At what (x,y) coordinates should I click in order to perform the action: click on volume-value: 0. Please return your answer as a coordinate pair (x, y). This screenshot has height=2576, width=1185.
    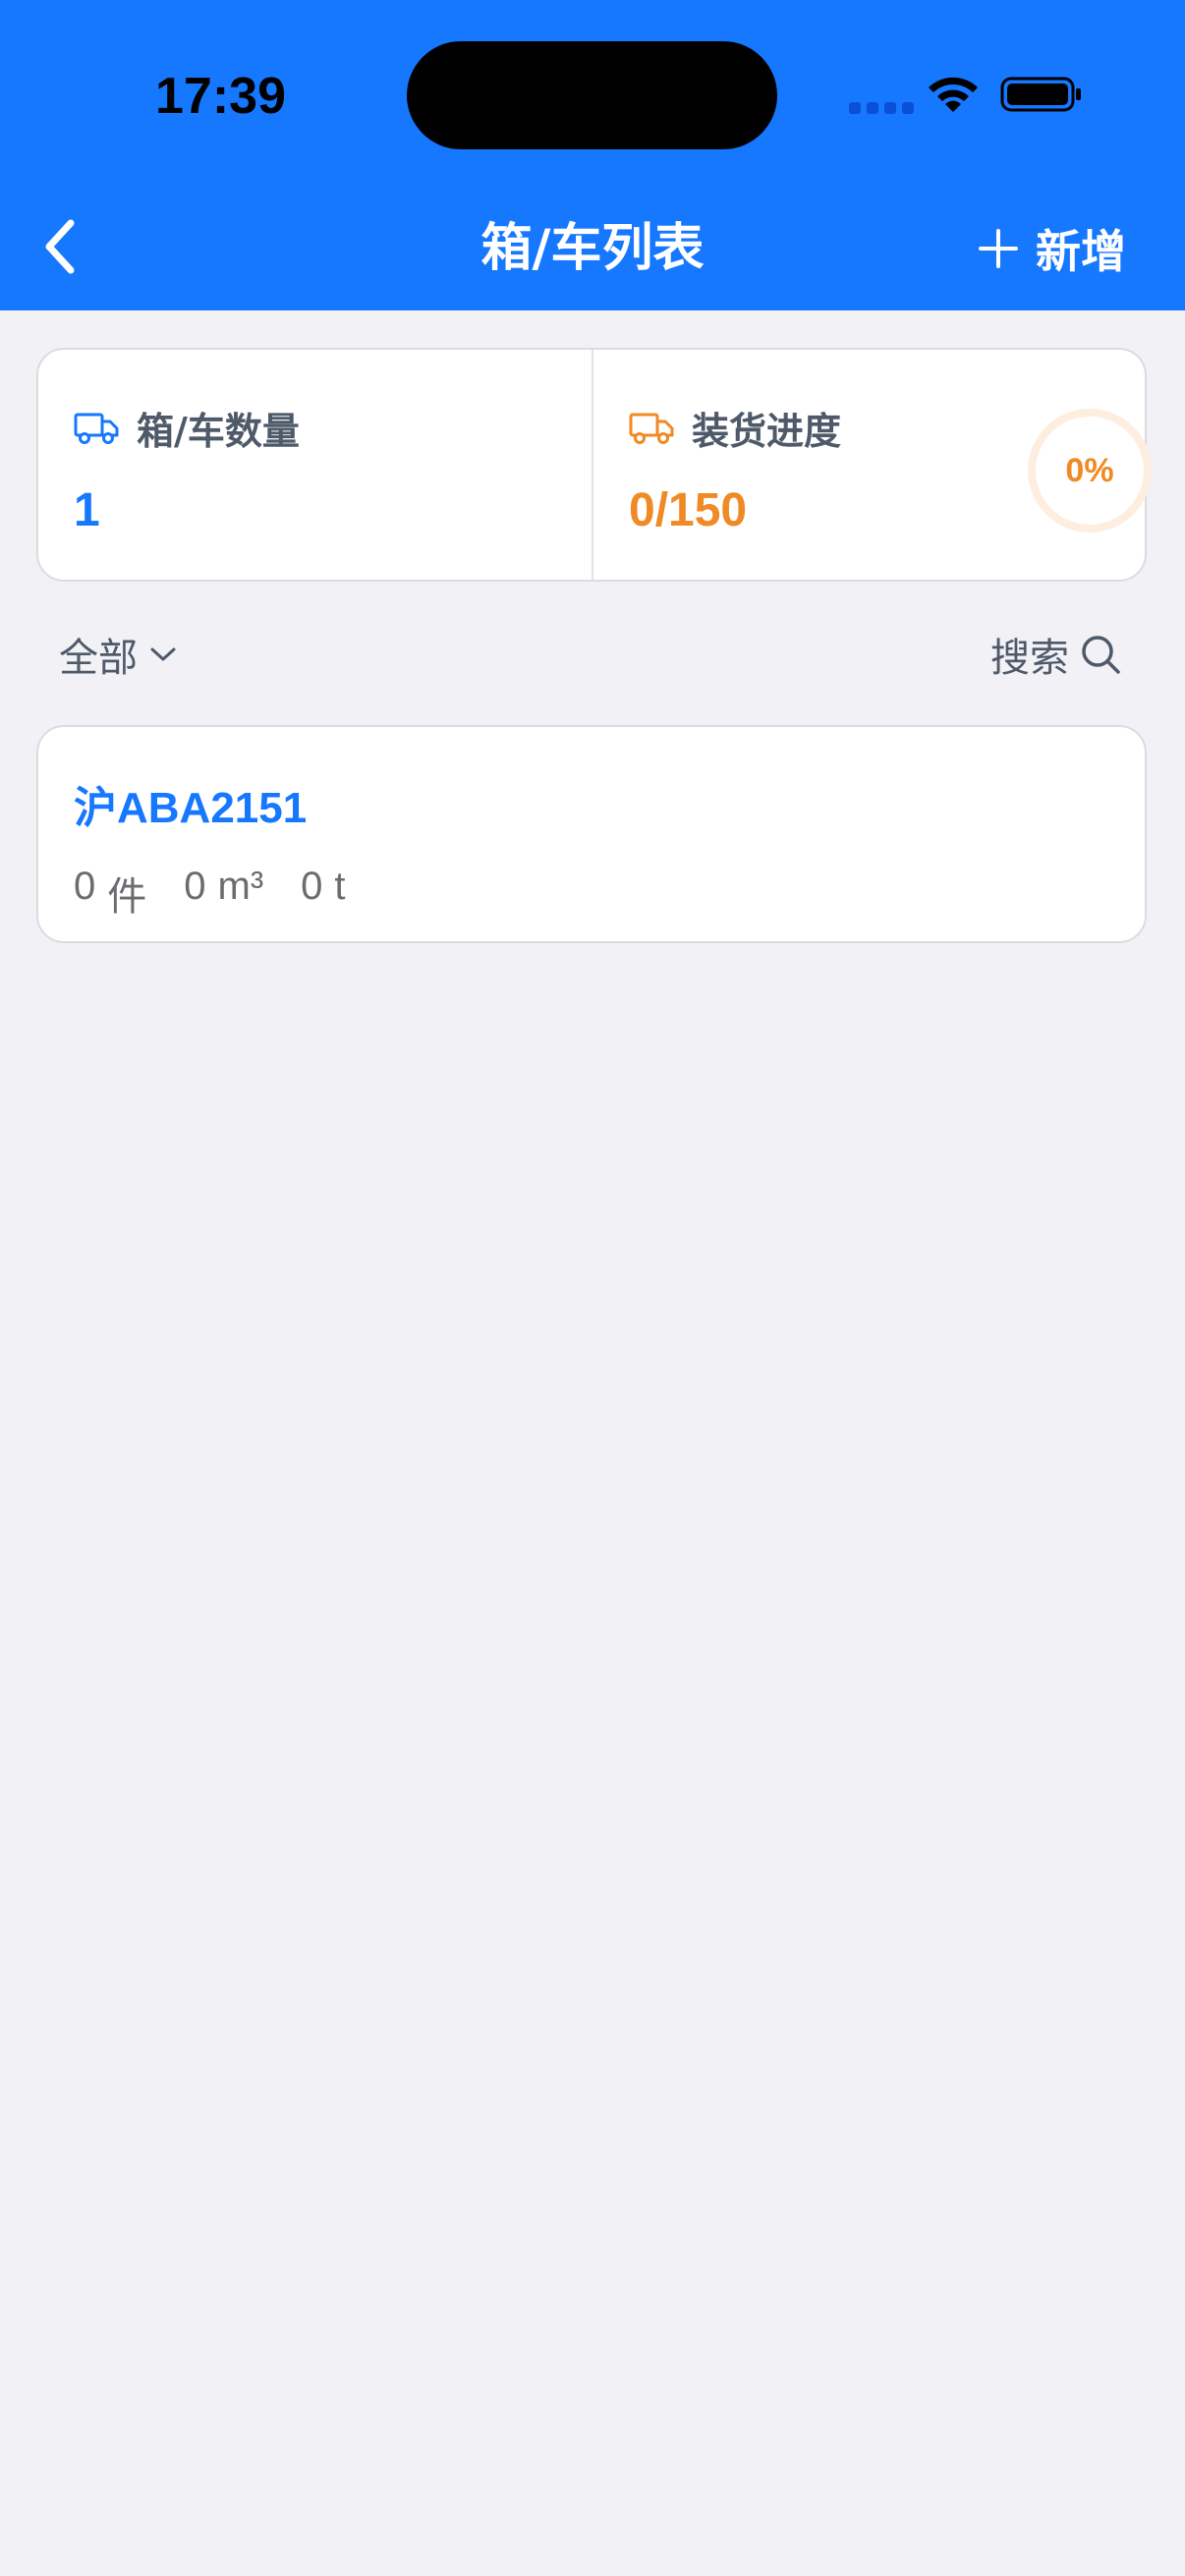
    Looking at the image, I should click on (195, 886).